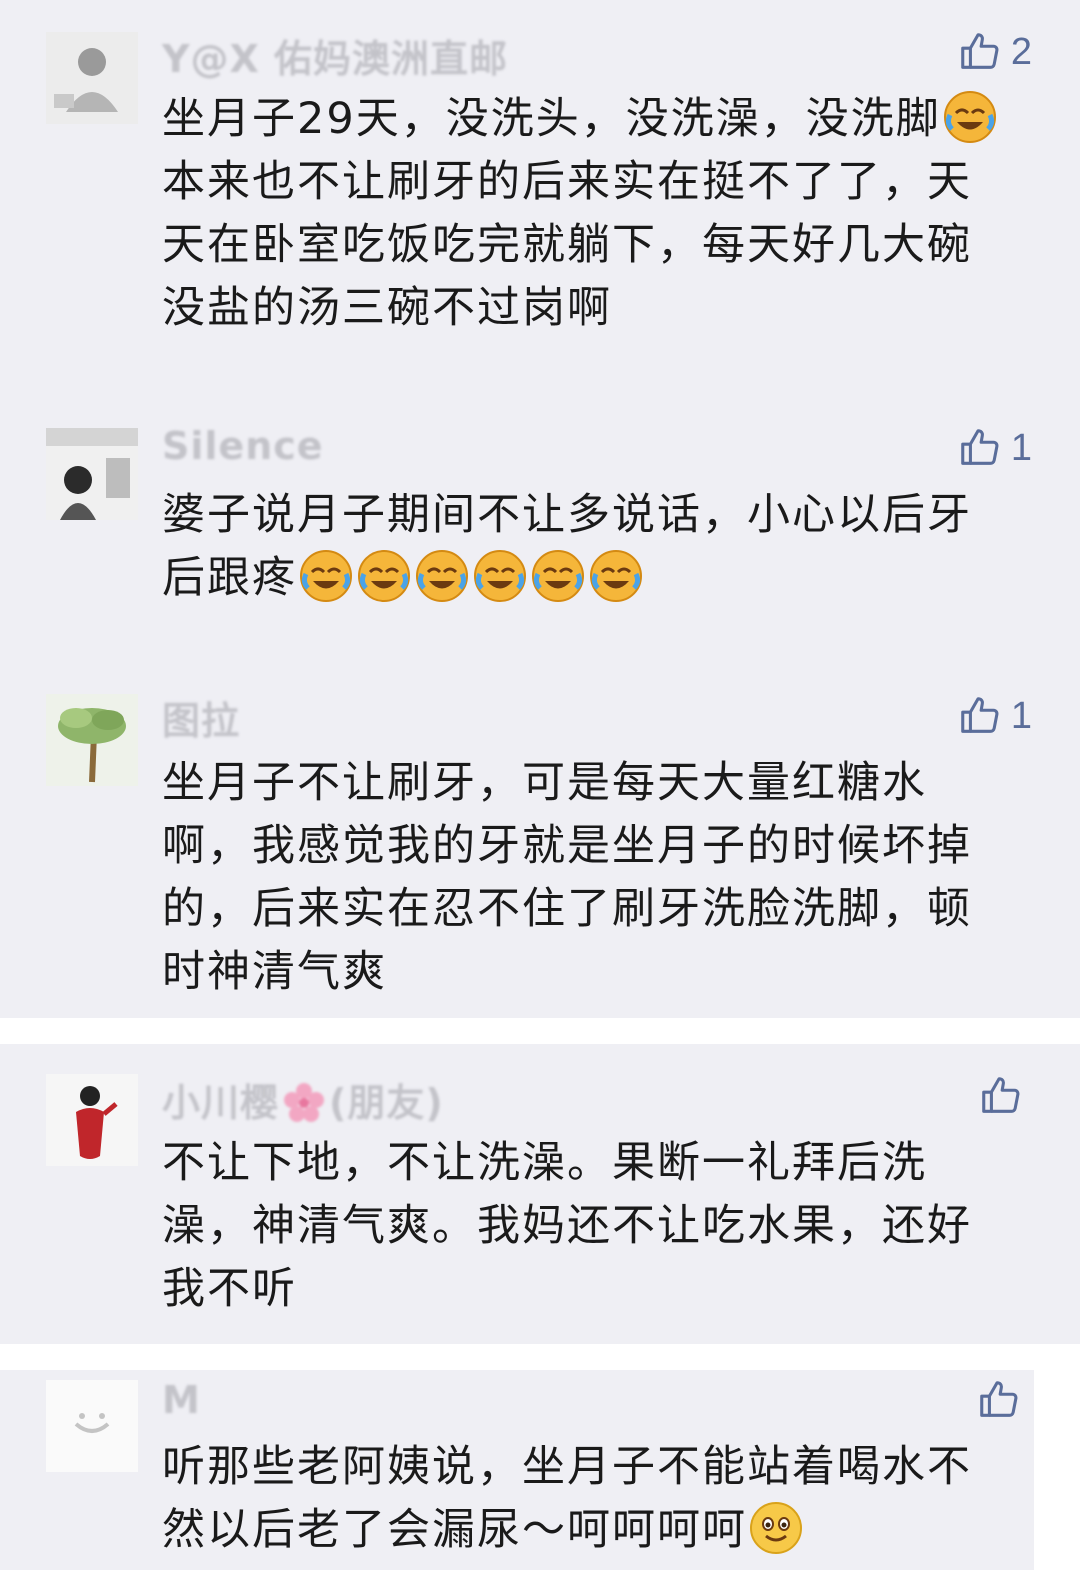 The height and width of the screenshot is (1570, 1080). I want to click on comment-panel-3: M 听那些老阿姨说，坐月子不能站着喝水不然以后老了会漏尿～呵呵呵呵, so click(517, 1470).